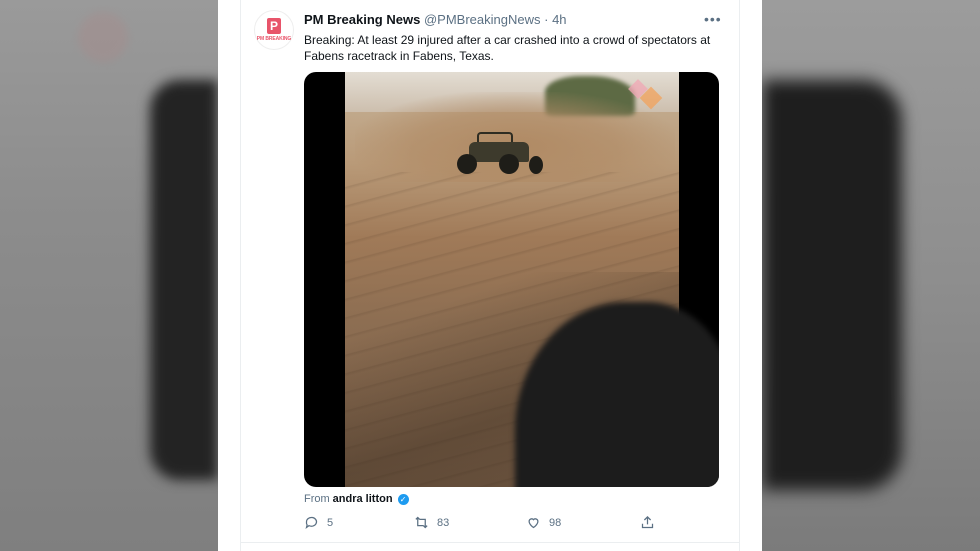 The height and width of the screenshot is (551, 980). I want to click on reply-button: 5, so click(318, 522).